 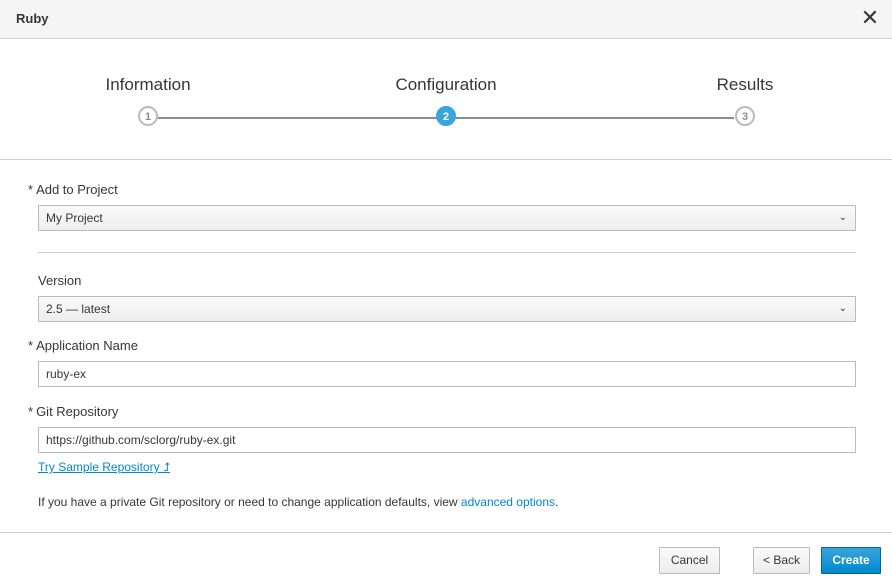 What do you see at coordinates (557, 502) in the screenshot?
I see `hint-end: .` at bounding box center [557, 502].